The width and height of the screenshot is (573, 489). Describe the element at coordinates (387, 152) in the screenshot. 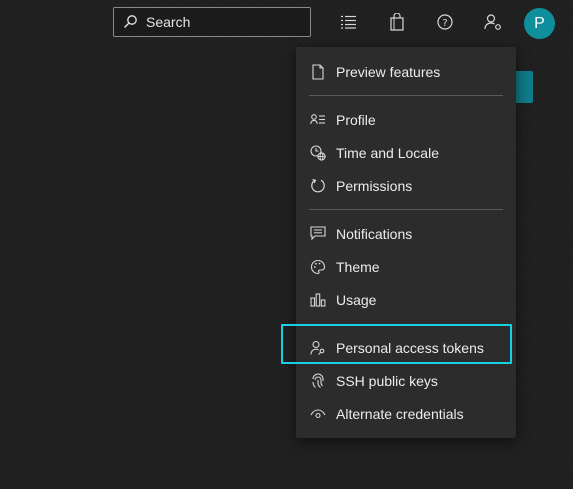

I see `menu-item-label: Time and Locale` at that location.